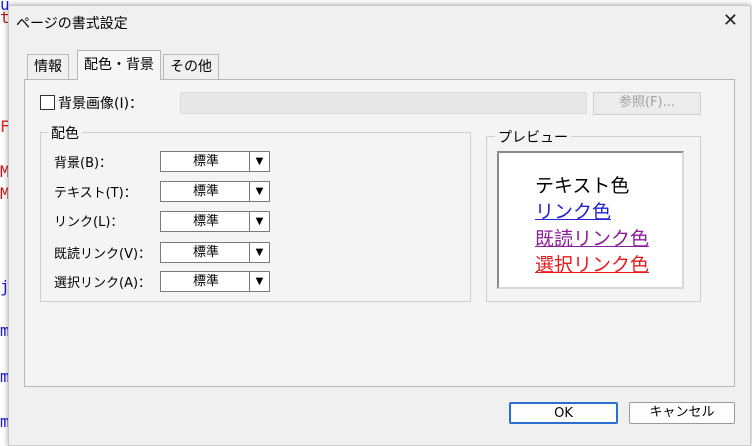 Image resolution: width=752 pixels, height=446 pixels. What do you see at coordinates (72, 24) in the screenshot?
I see `dialog-title: ページの書式設定` at bounding box center [72, 24].